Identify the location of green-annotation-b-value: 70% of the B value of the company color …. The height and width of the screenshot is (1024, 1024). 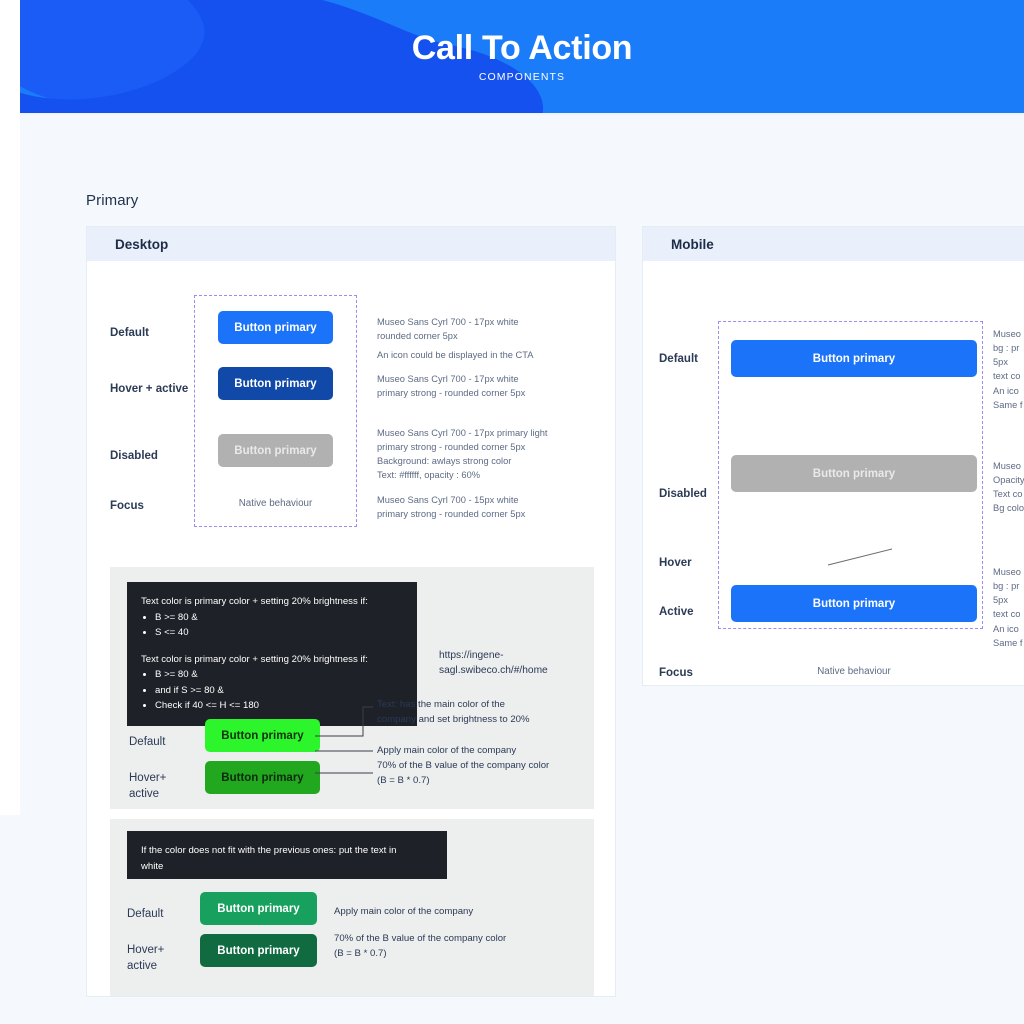
(463, 773).